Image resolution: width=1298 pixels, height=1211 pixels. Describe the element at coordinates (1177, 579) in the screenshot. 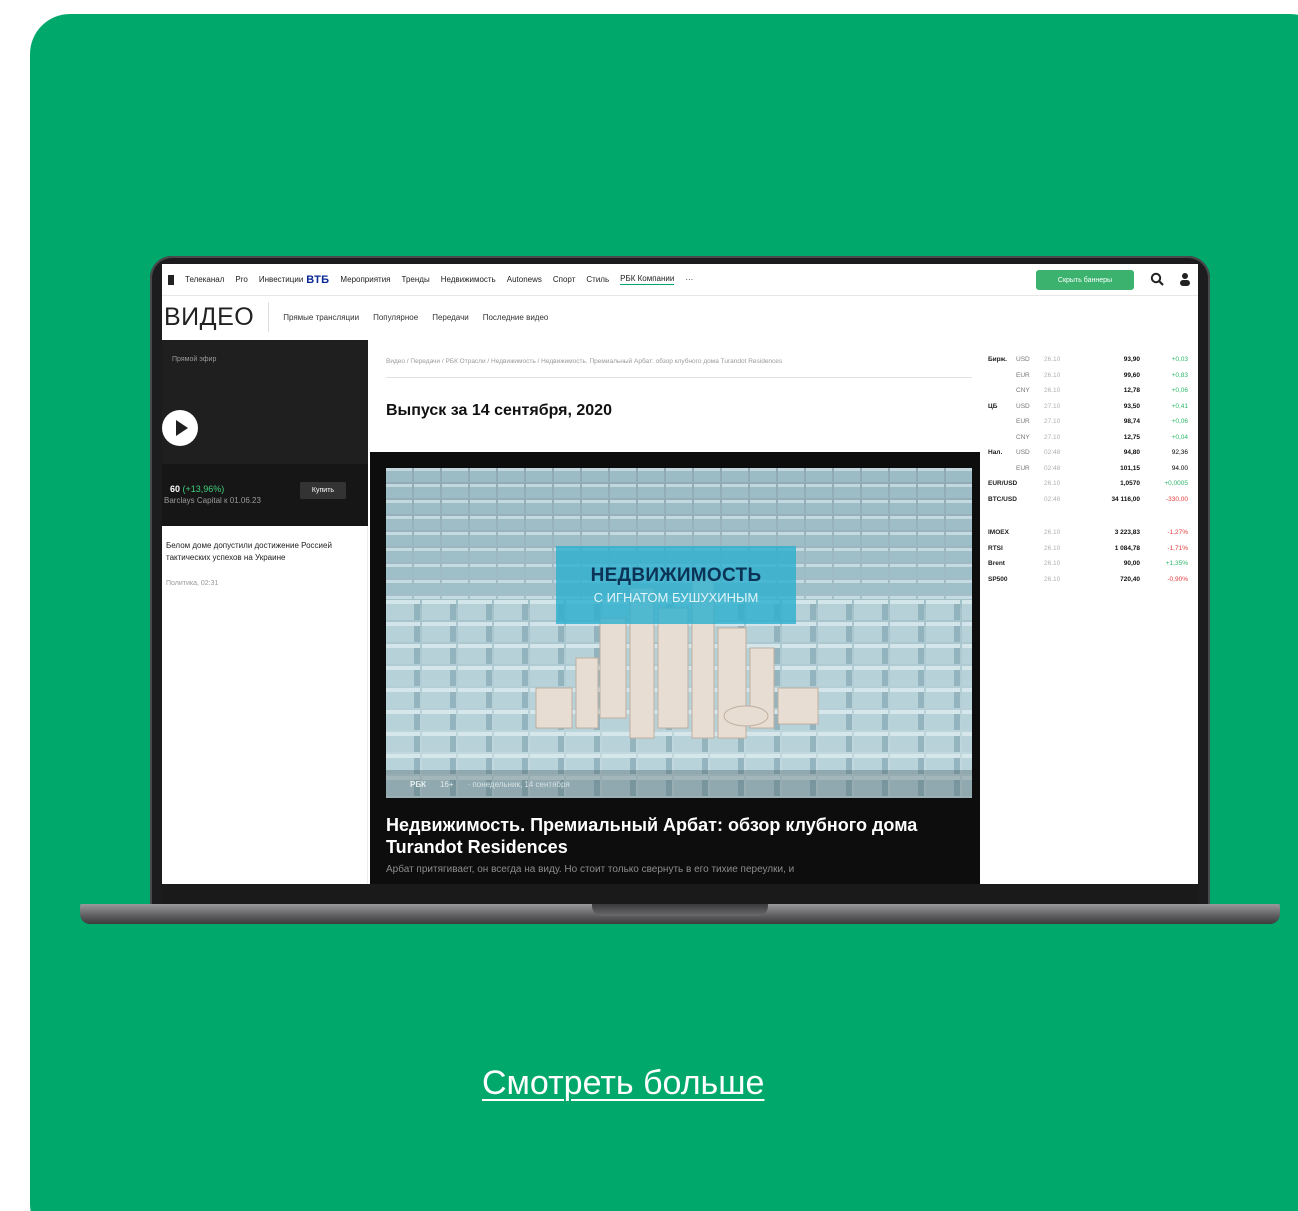

I see `rate-change: -0,90%` at that location.